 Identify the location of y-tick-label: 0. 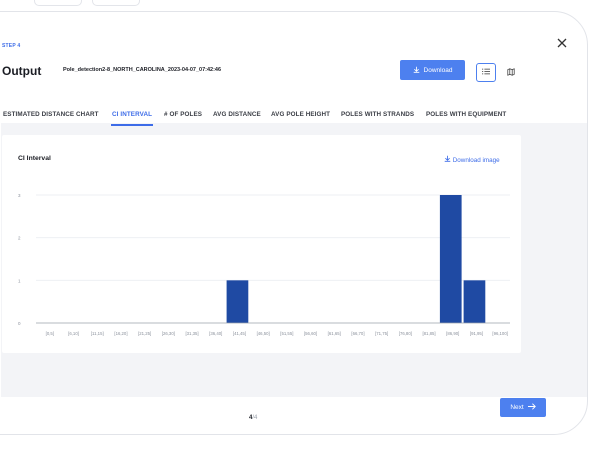
(19, 323).